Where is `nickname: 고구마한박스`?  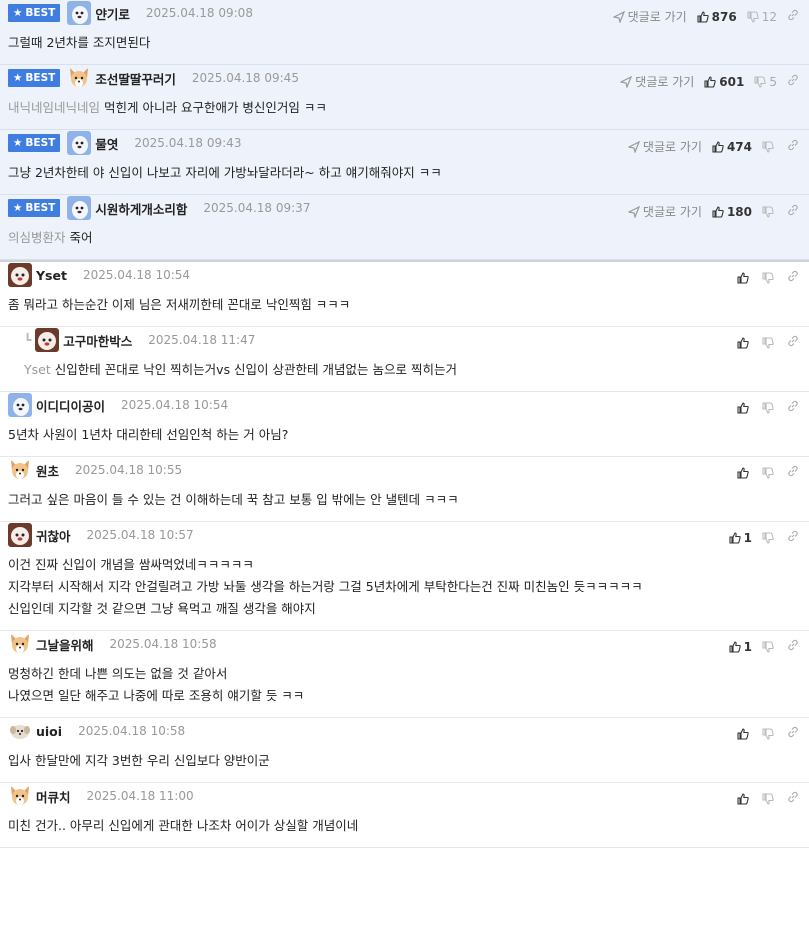
nickname: 고구마한박스 is located at coordinates (97, 340).